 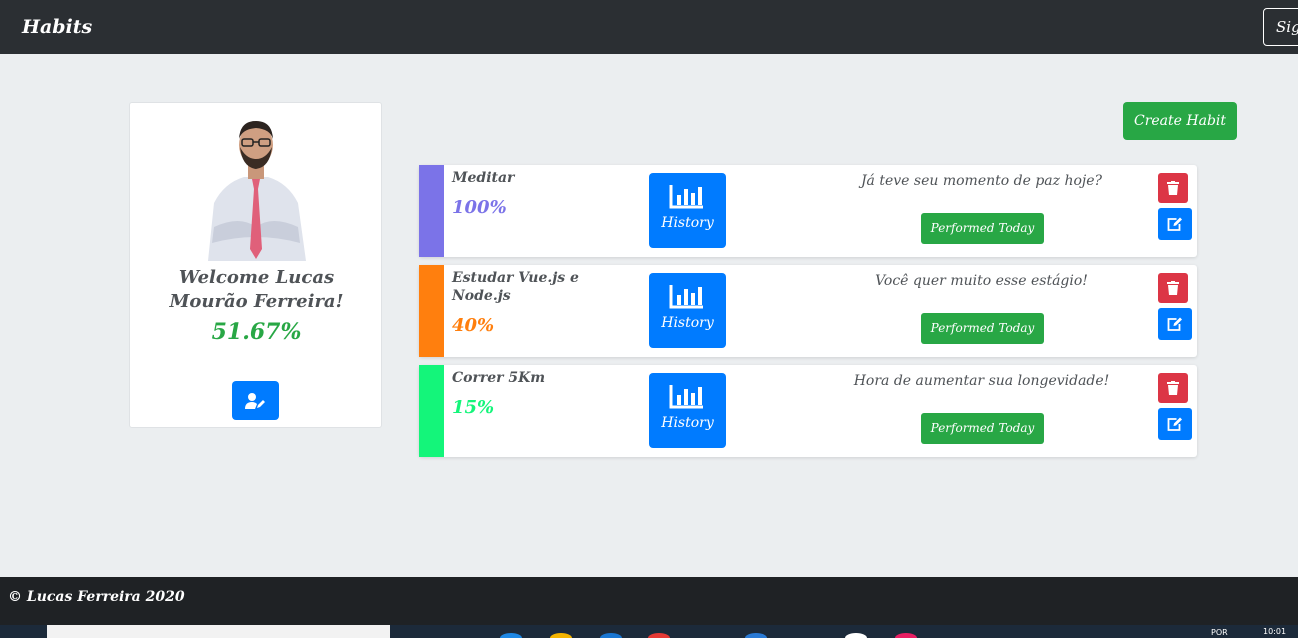 What do you see at coordinates (981, 381) in the screenshot?
I see `habit-motivation: Hora de aumentar sua longevidade!` at bounding box center [981, 381].